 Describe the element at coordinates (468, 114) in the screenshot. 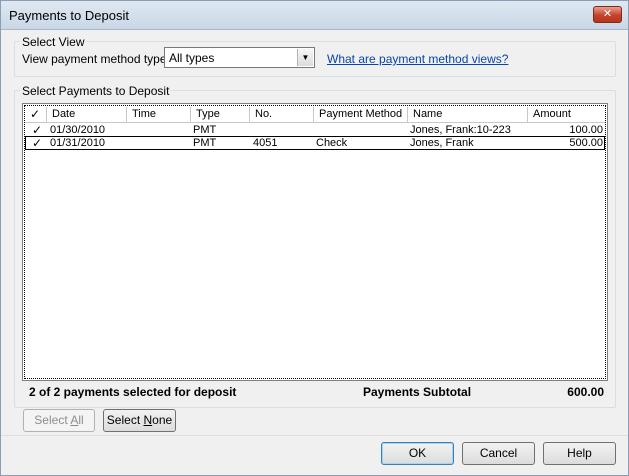

I see `column-header-name: Name` at that location.